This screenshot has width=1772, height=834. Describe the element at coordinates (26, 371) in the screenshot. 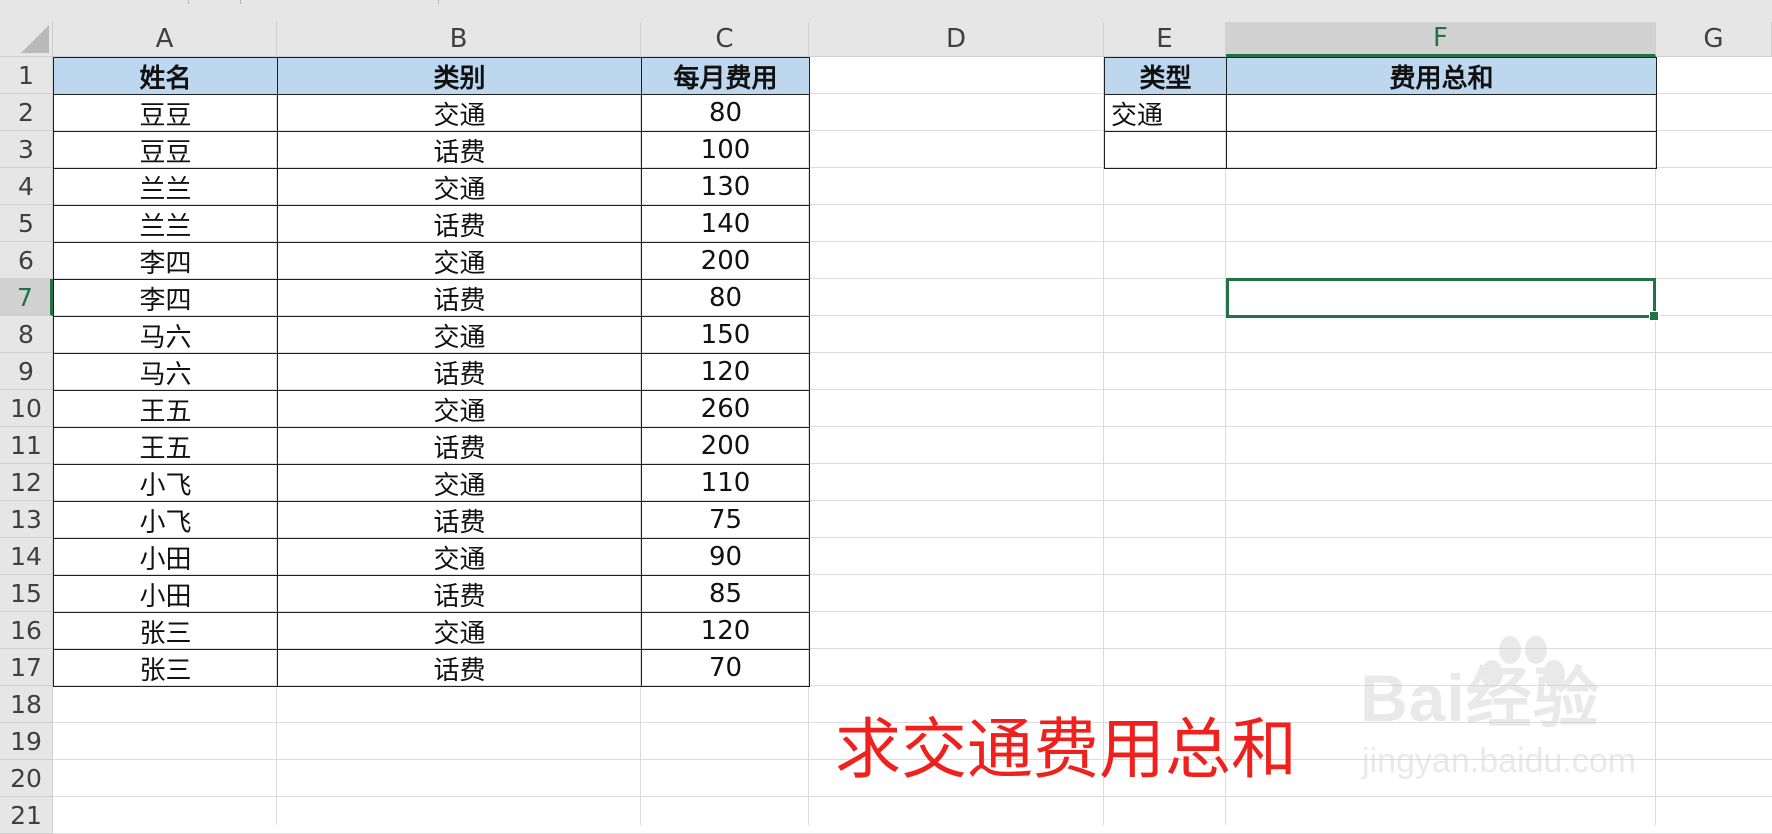

I see `row-header-9: 9` at that location.